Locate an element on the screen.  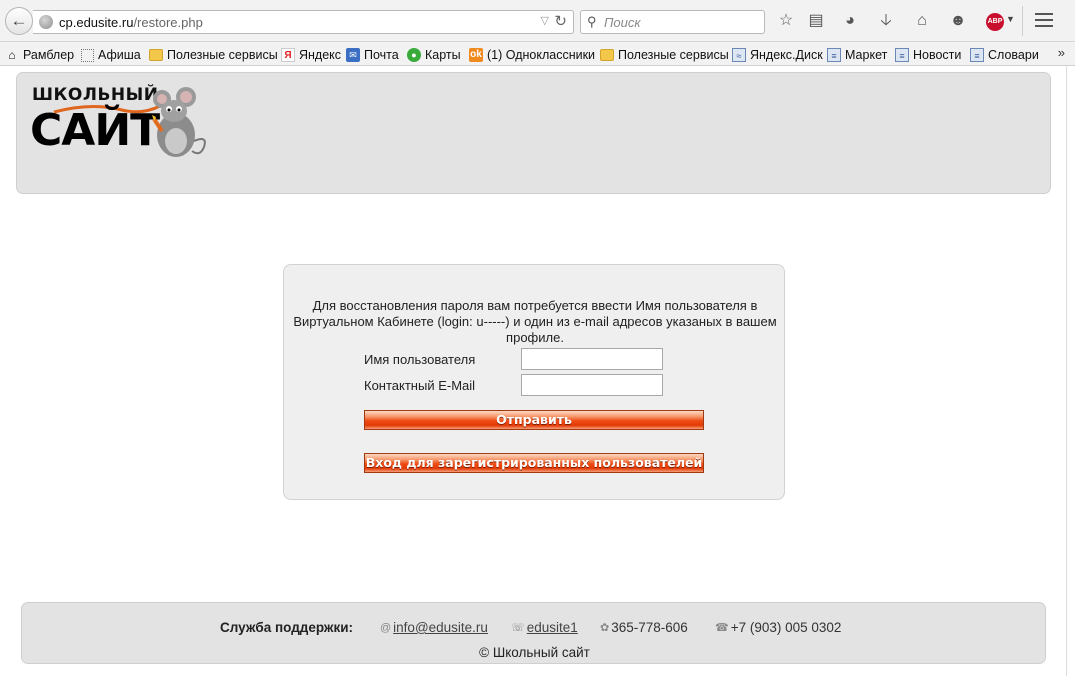
support-email: @ info@edusite.ru is located at coordinates (434, 627).